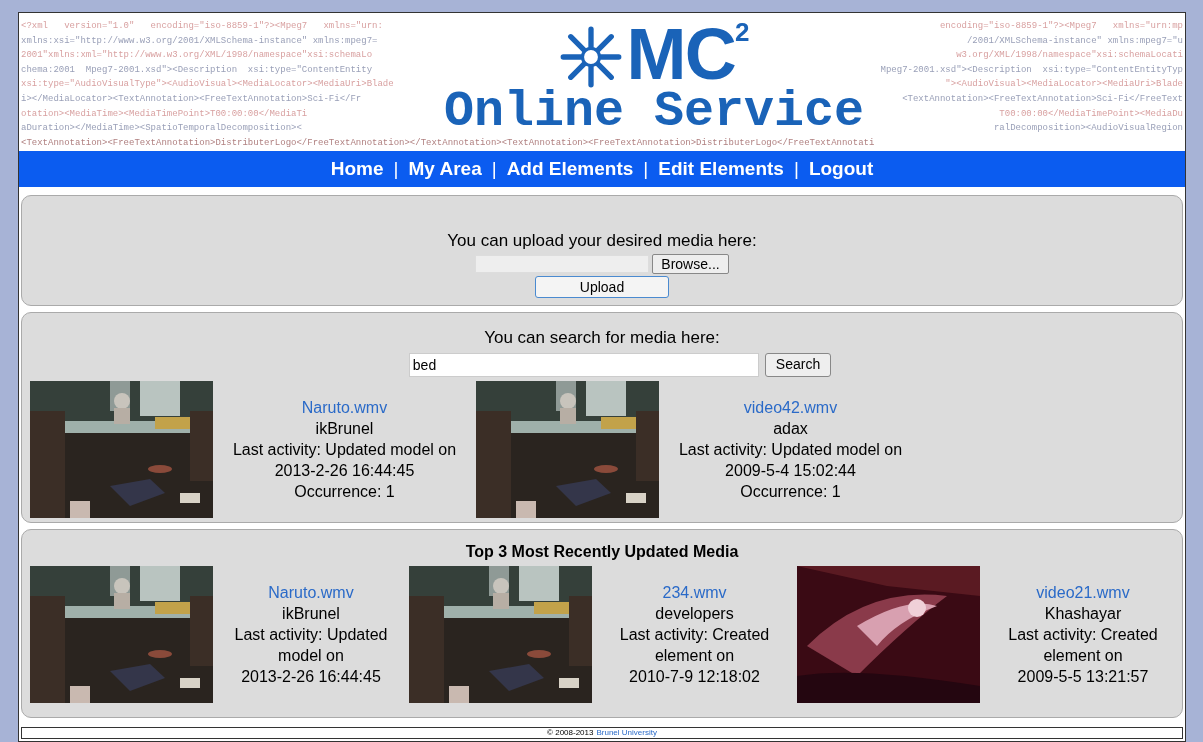 Image resolution: width=1203 pixels, height=742 pixels. I want to click on media-owner: Khashayar, so click(1083, 614).